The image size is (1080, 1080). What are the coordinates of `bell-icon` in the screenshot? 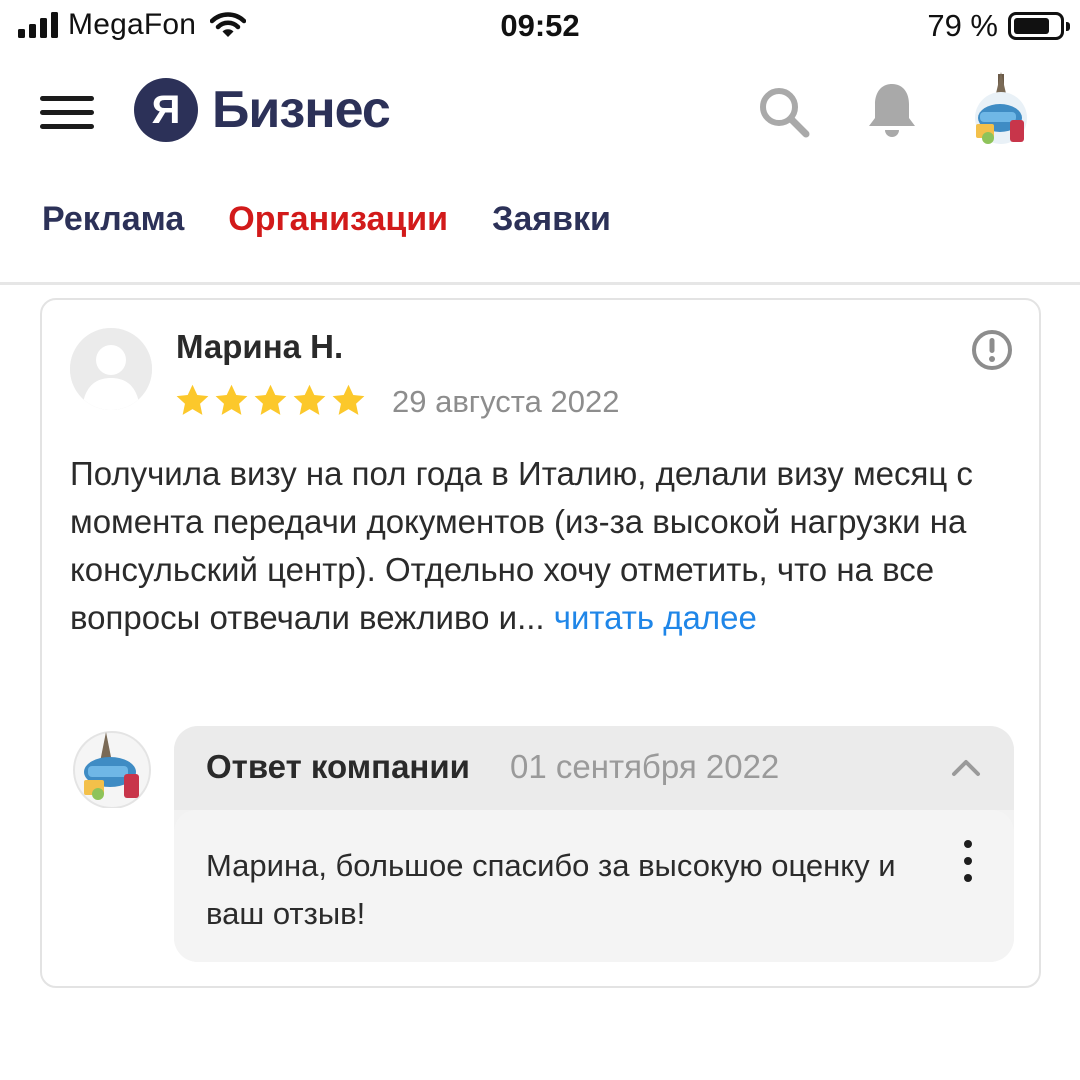 It's located at (892, 110).